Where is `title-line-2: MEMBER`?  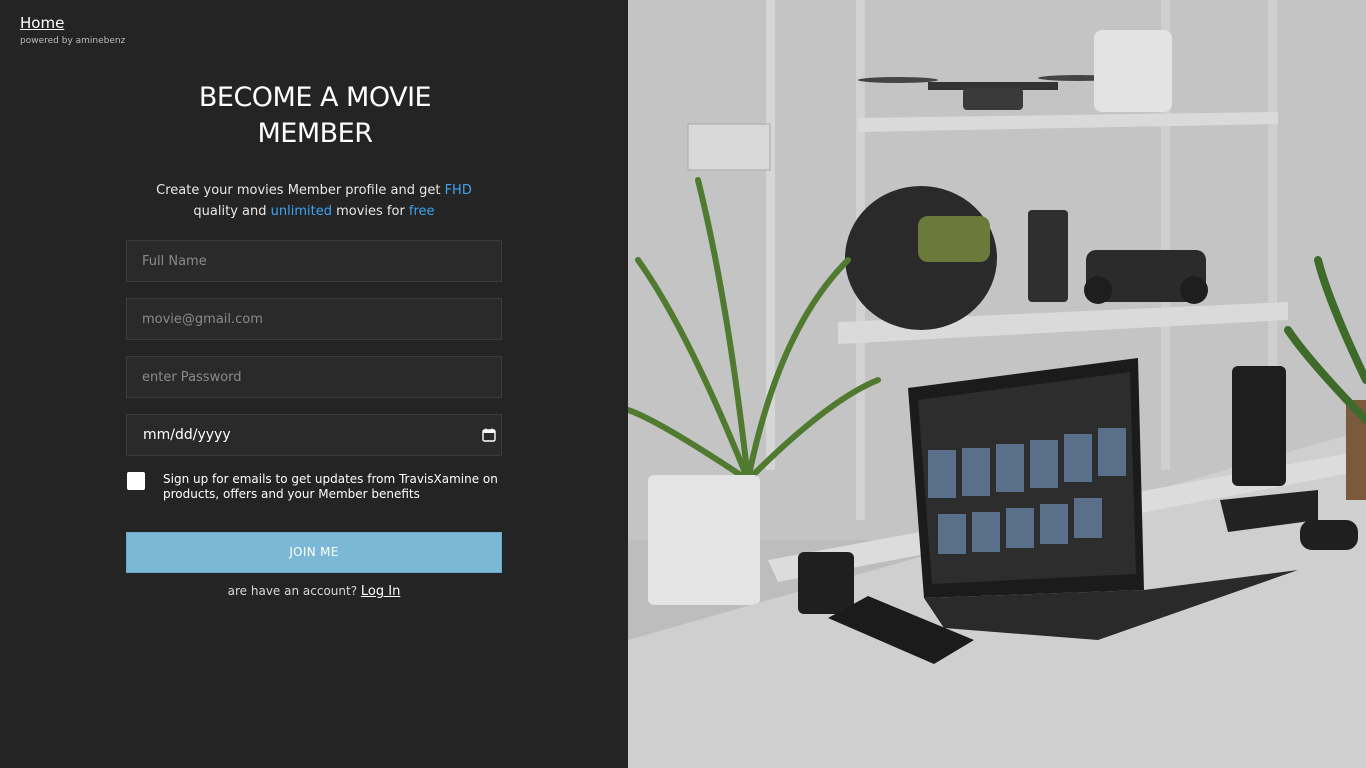 title-line-2: MEMBER is located at coordinates (315, 133).